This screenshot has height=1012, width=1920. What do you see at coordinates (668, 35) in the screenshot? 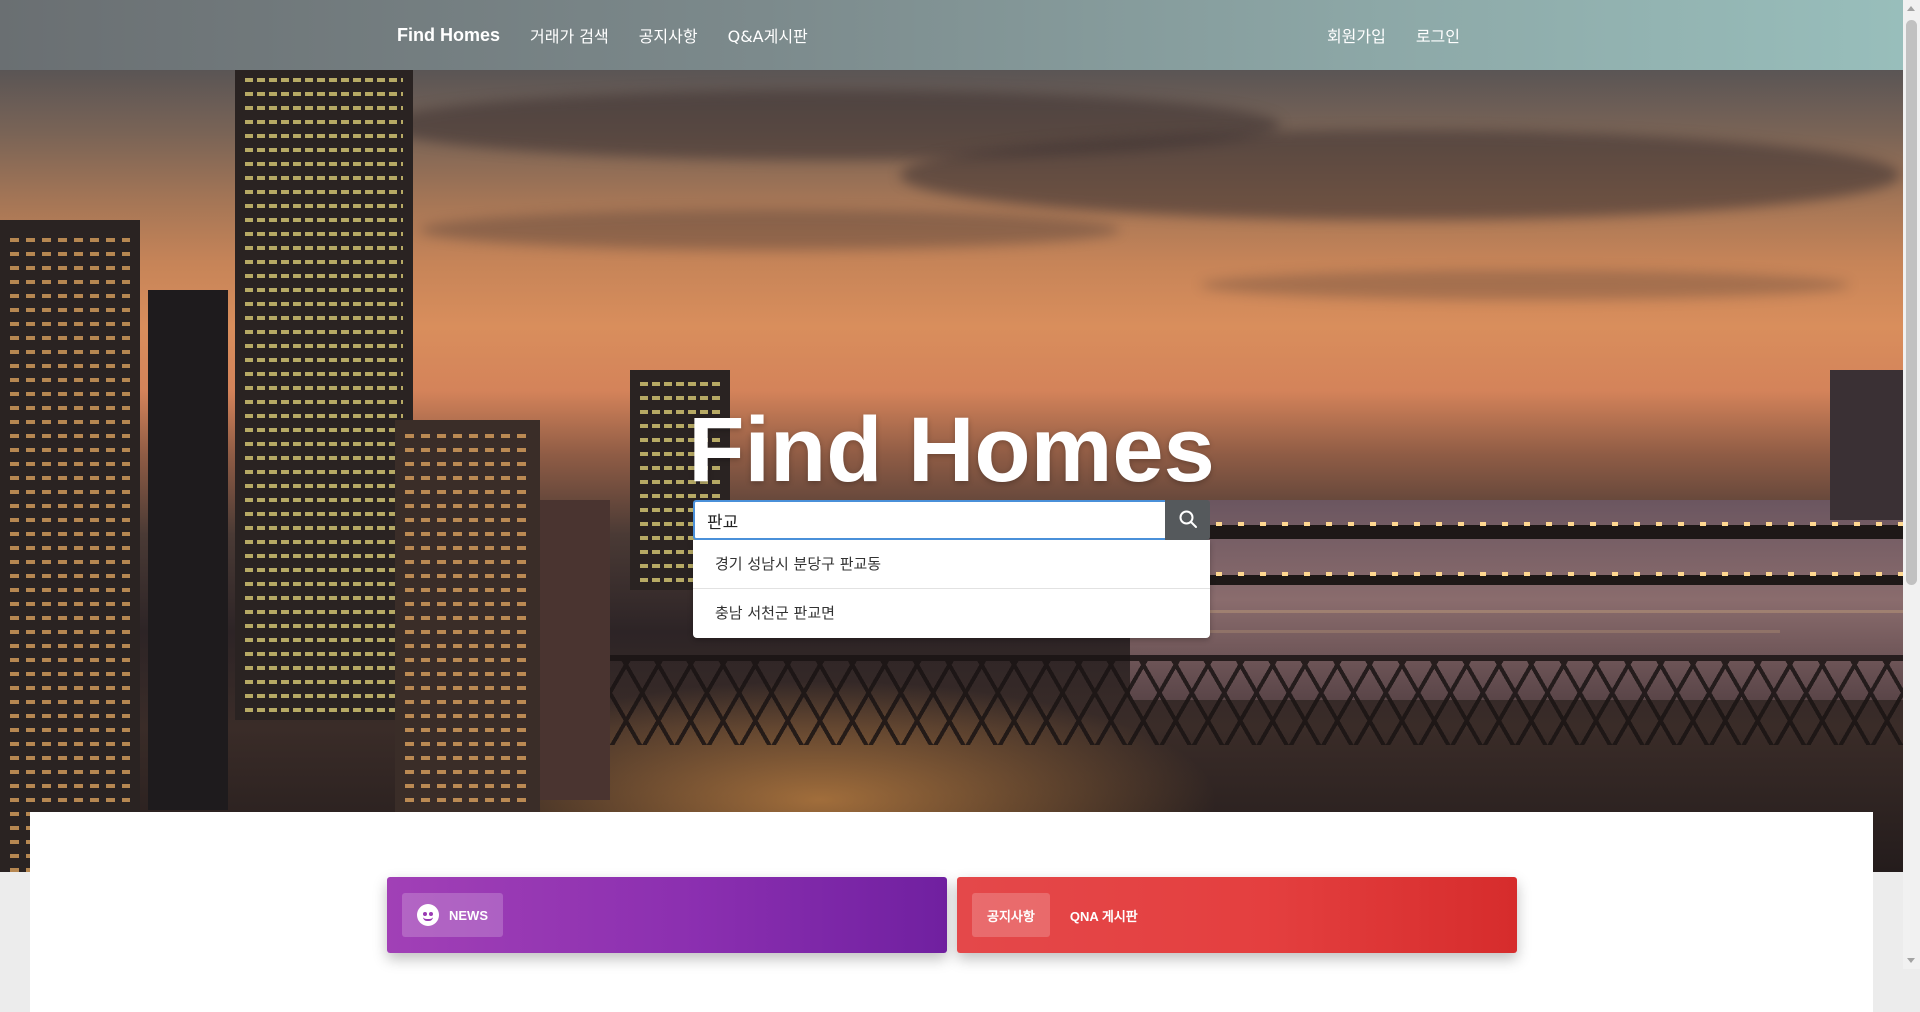
I see `nav-link-notice: 공지사항` at bounding box center [668, 35].